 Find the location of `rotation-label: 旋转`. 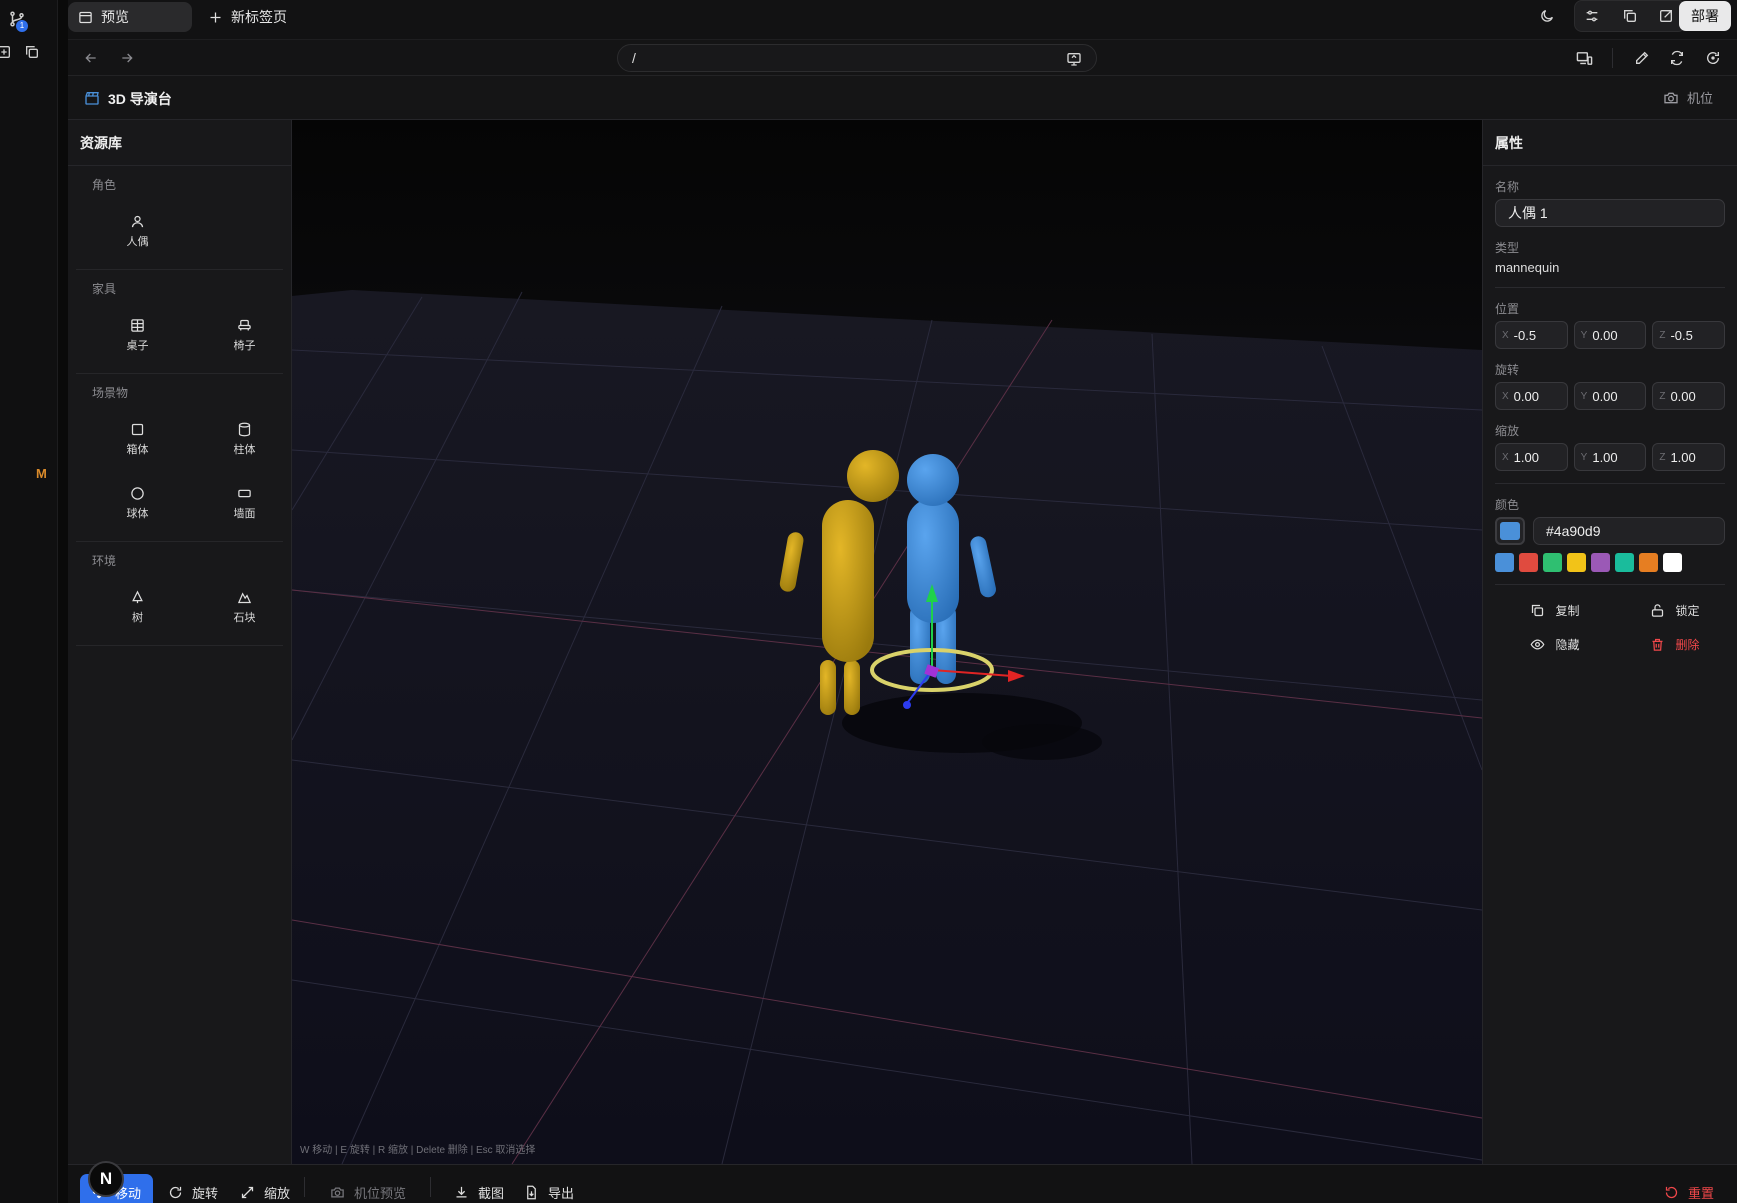

rotation-label: 旋转 is located at coordinates (1507, 370).